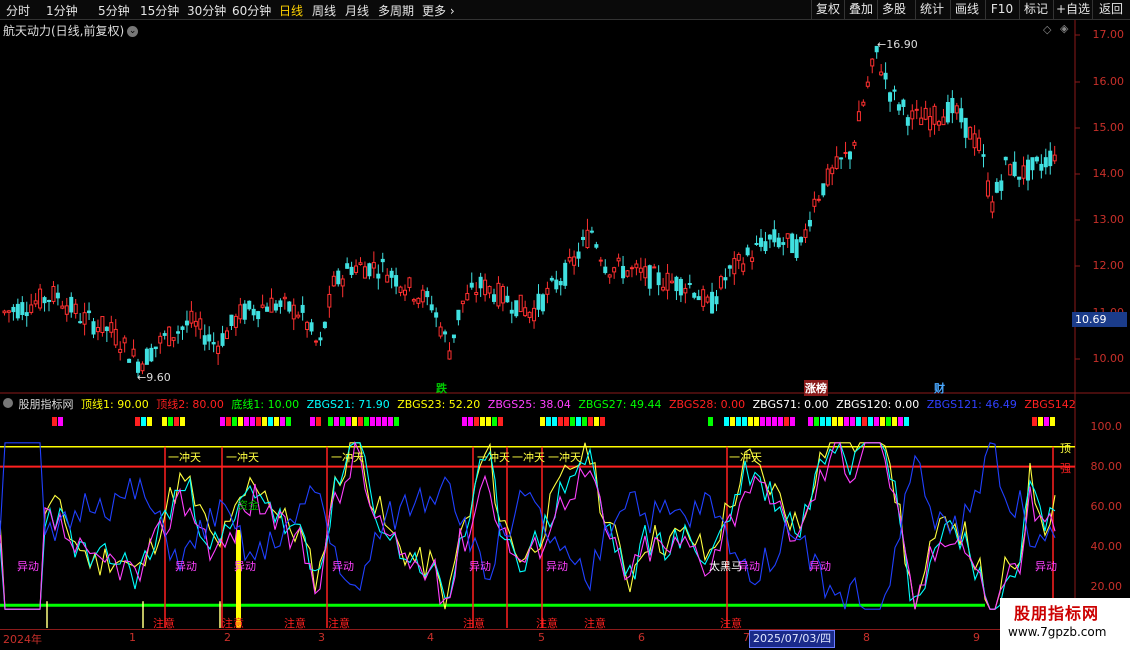  I want to click on watermark-title: 股朋指标网, so click(1057, 613).